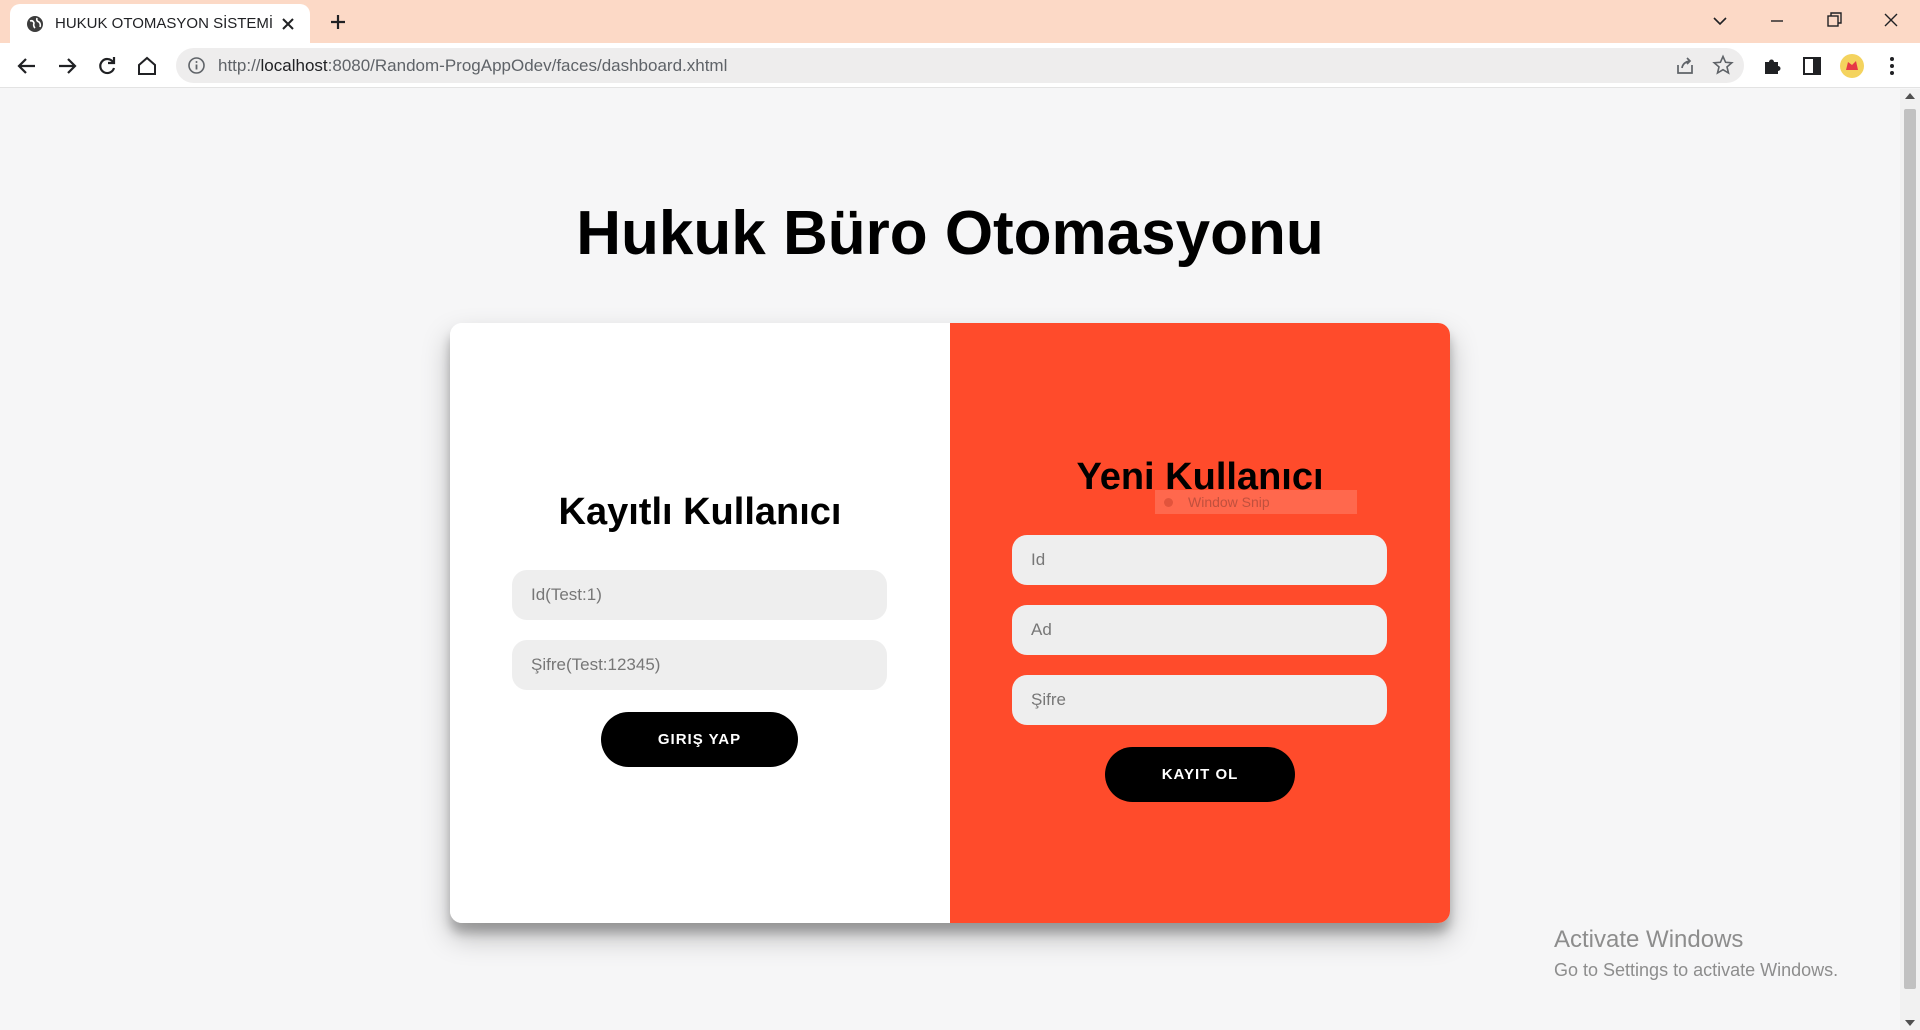 The height and width of the screenshot is (1030, 1920). What do you see at coordinates (950, 233) in the screenshot?
I see `page-title: Hukuk Büro Otomasyonu` at bounding box center [950, 233].